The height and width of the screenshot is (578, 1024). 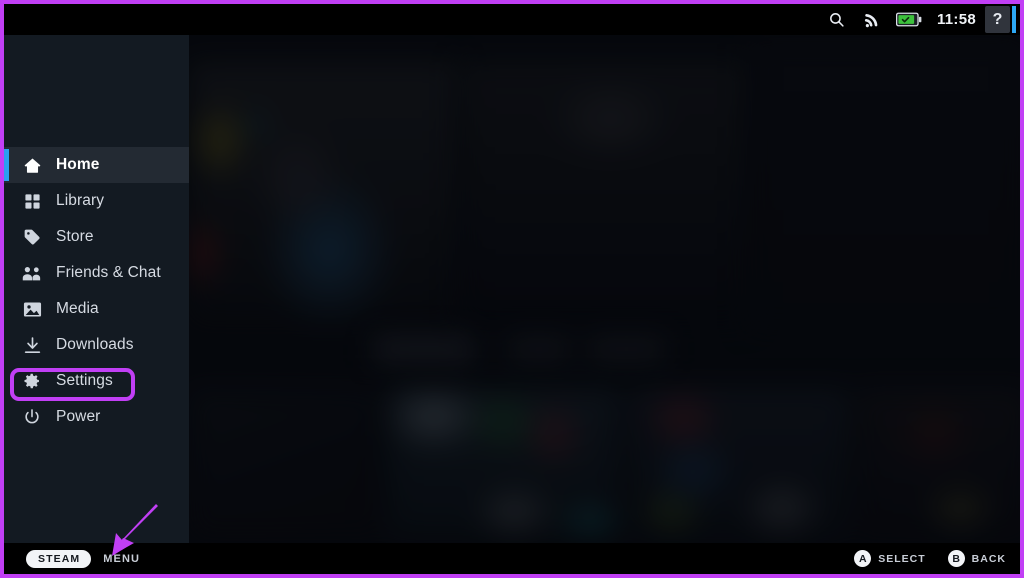 I want to click on search-icon, so click(x=837, y=20).